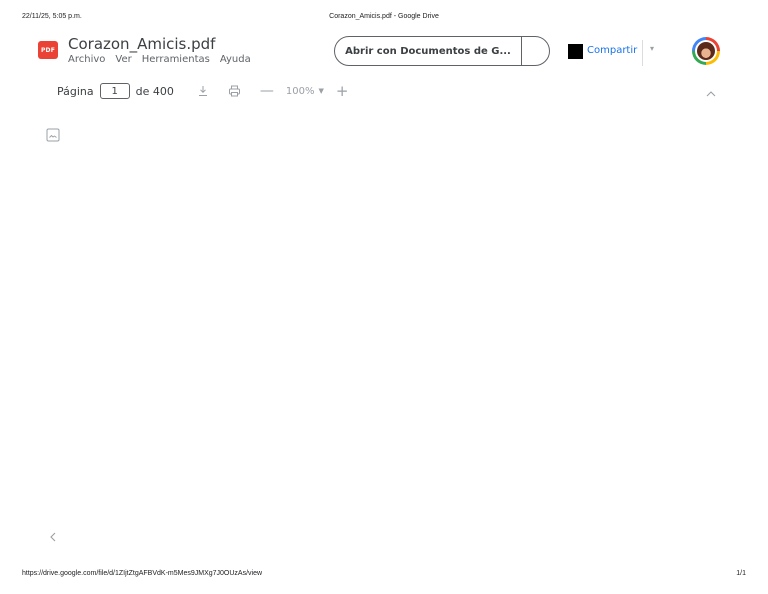 This screenshot has height=594, width=768. I want to click on menu-item-archivo: Archivo, so click(86, 59).